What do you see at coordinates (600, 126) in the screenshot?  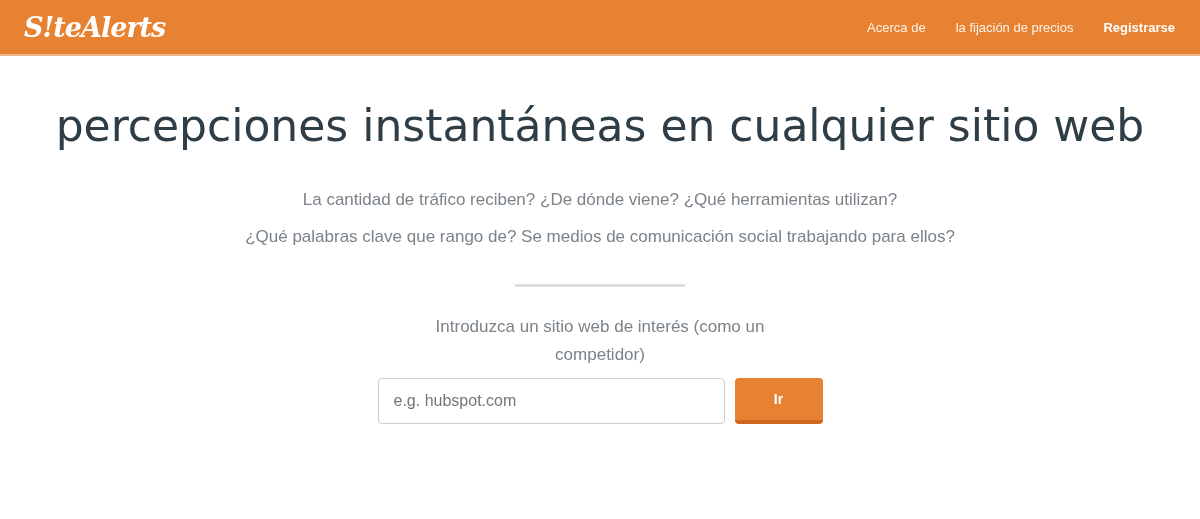 I see `hero-title: percepciones instantáneas en cualquier sitio web` at bounding box center [600, 126].